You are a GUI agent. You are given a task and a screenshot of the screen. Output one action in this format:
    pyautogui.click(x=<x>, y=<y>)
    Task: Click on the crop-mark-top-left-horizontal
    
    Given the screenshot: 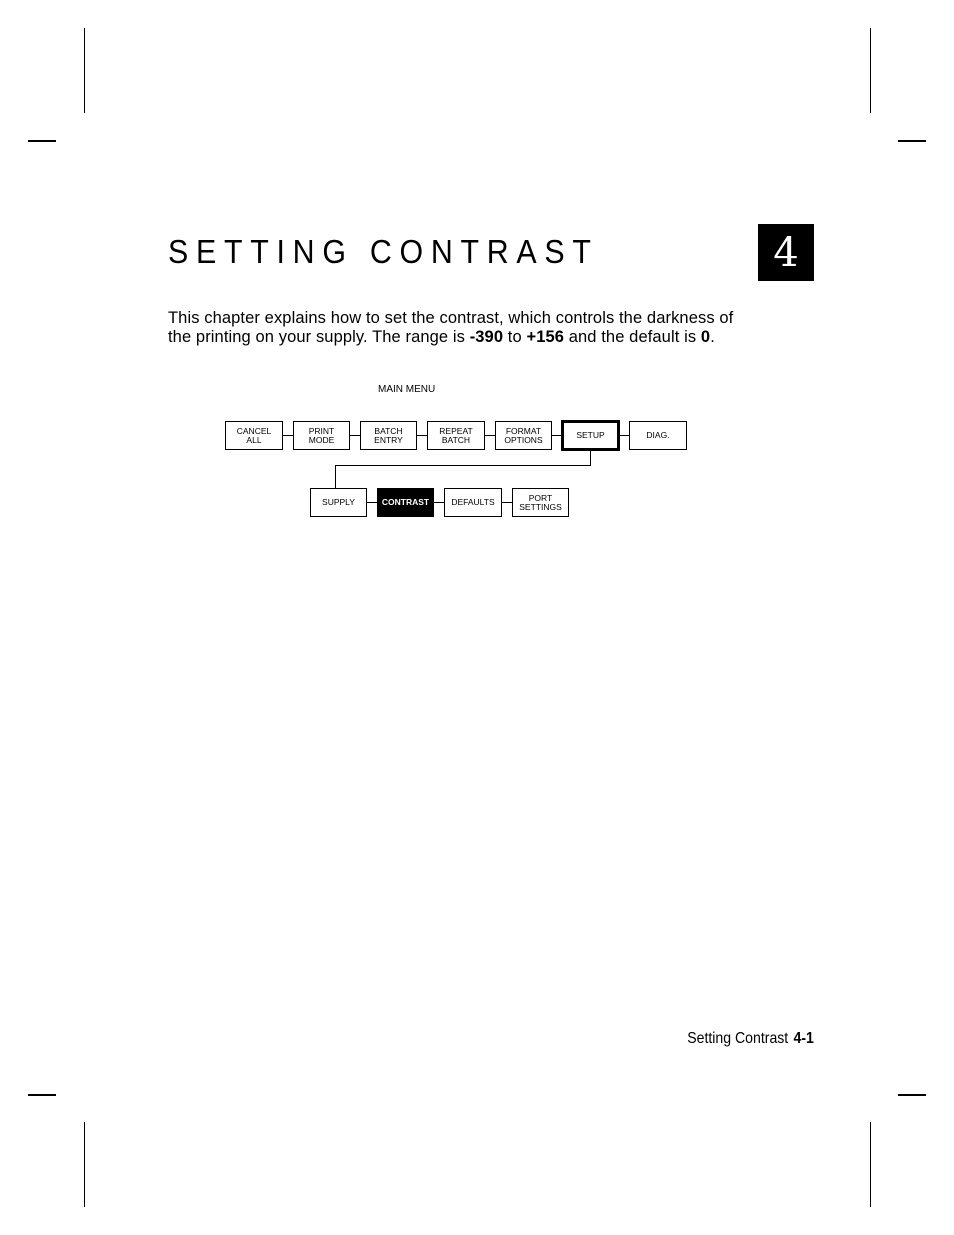 What is the action you would take?
    pyautogui.click(x=42, y=141)
    